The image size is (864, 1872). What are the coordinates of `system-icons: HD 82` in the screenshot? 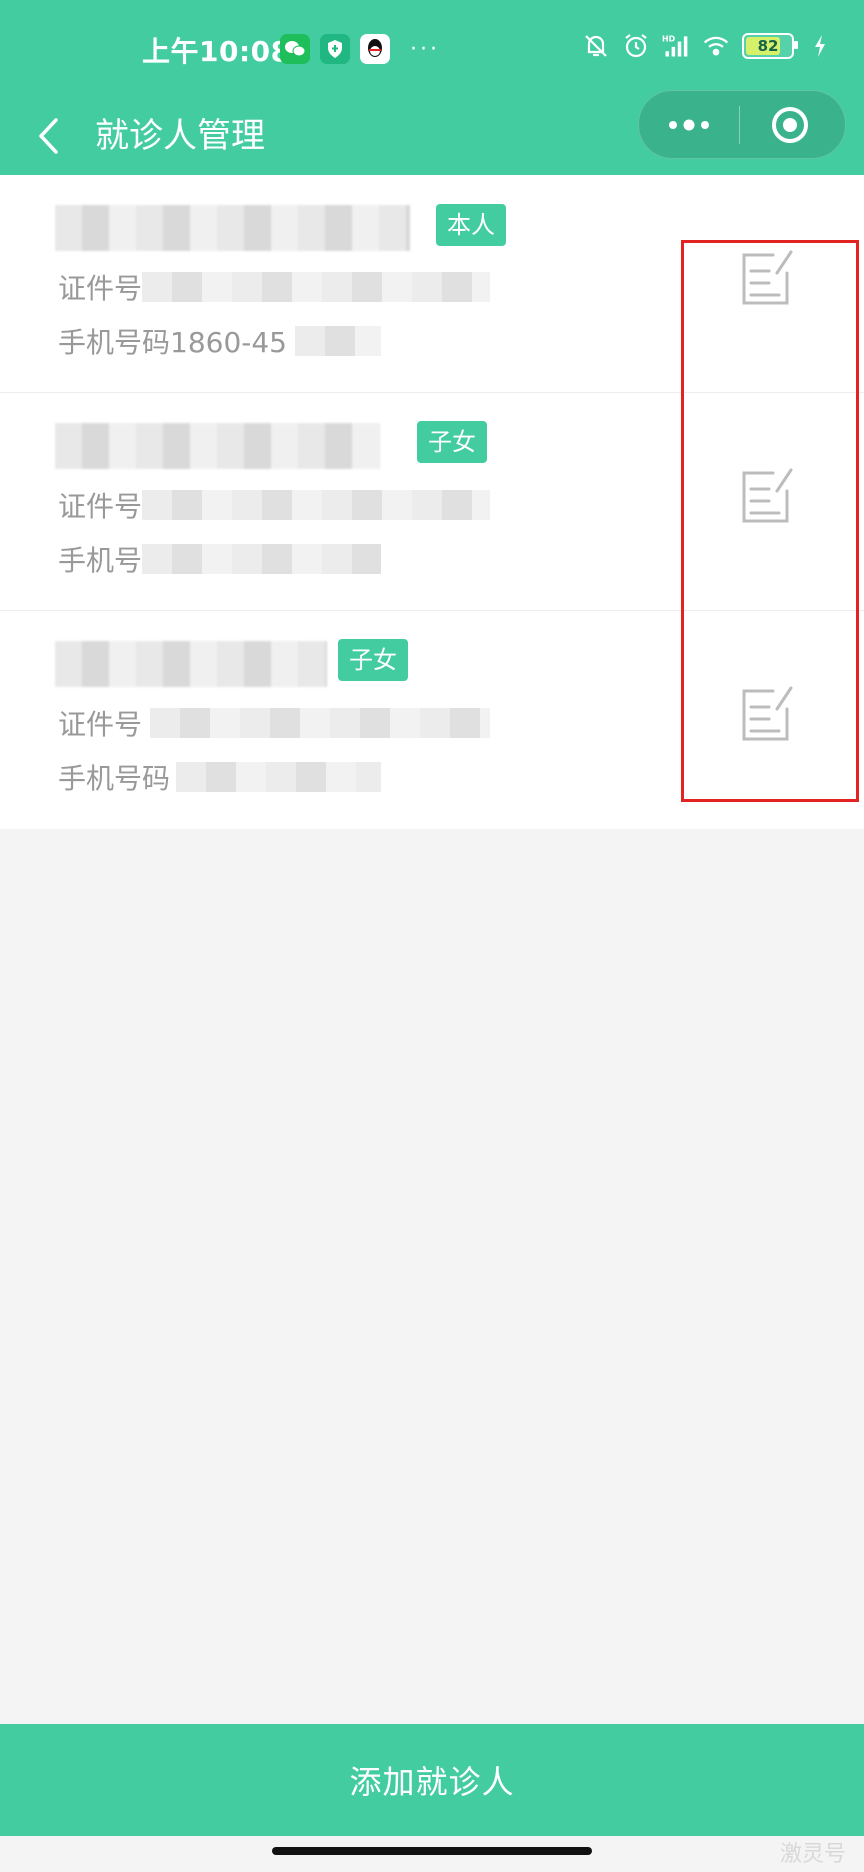 It's located at (708, 46).